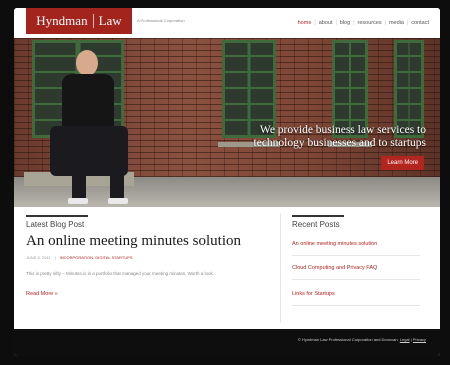  I want to click on nav-resources: resources, so click(370, 23).